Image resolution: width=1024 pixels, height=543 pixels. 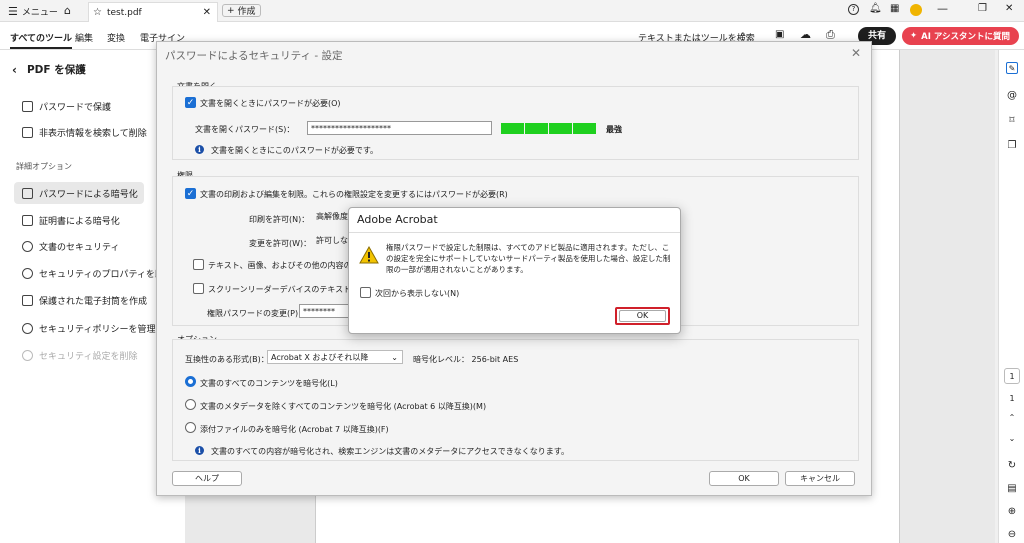 I want to click on sidebar-item-redact: 非表示情報を検索して削除, so click(x=84, y=132).